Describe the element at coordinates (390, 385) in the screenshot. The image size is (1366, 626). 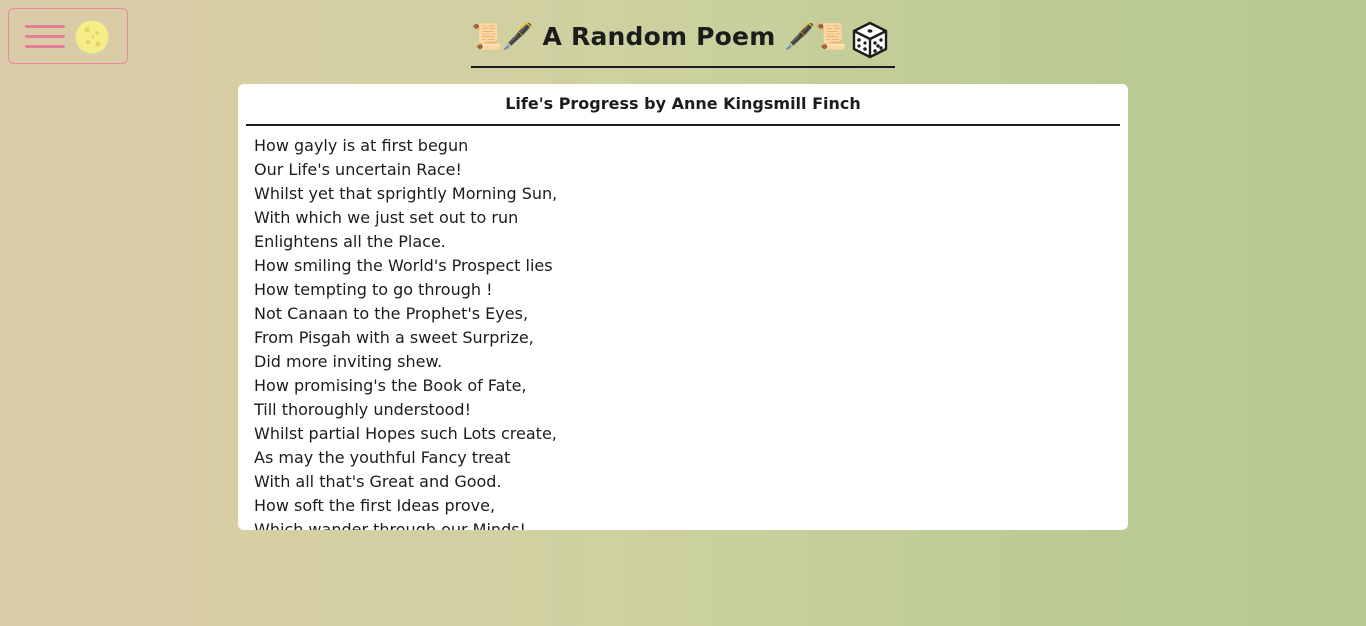
I see `poem-line: How promising's the Book of Fate,` at that location.